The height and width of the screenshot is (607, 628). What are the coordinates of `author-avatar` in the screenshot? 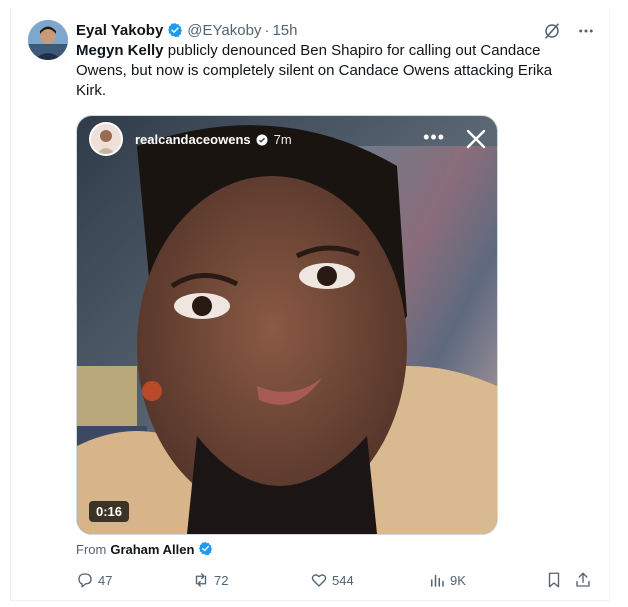 It's located at (48, 40).